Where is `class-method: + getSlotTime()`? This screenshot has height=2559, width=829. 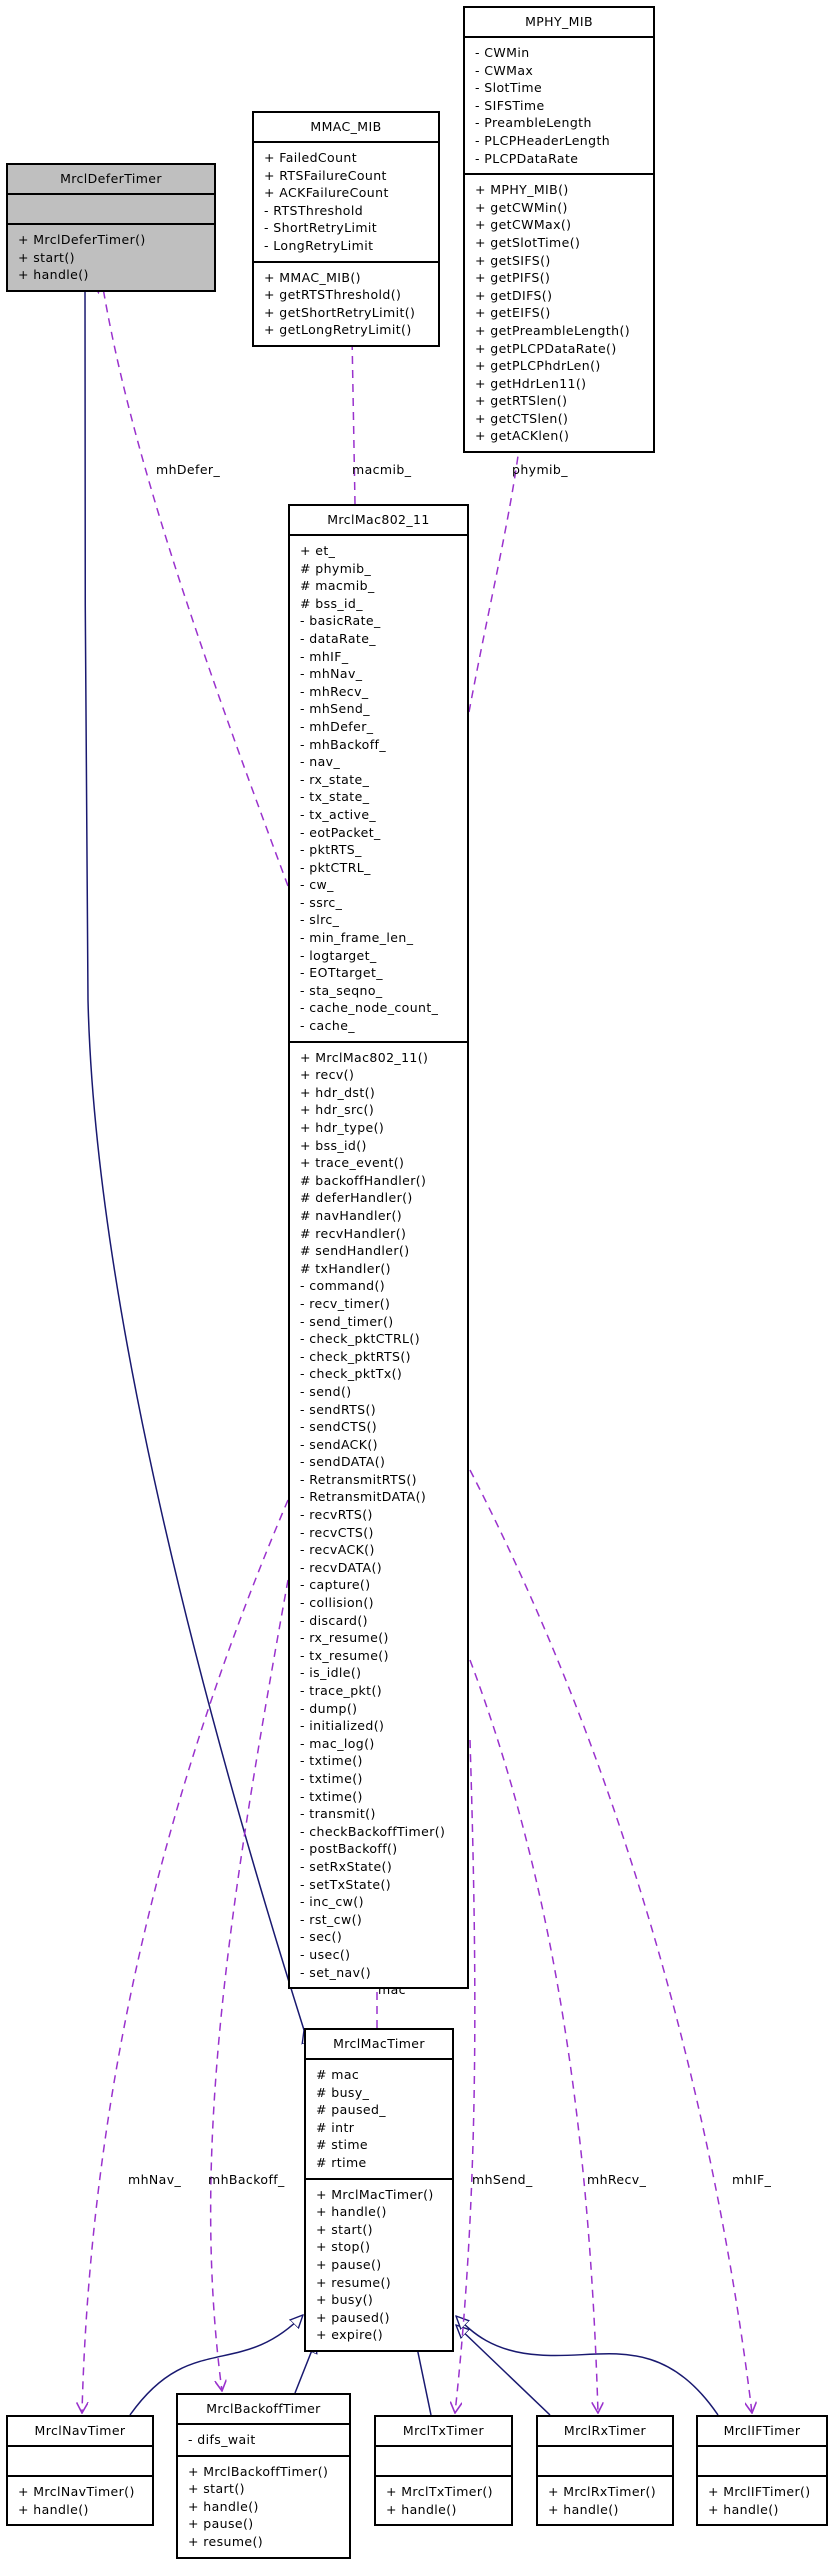
class-method: + getSlotTime() is located at coordinates (528, 242).